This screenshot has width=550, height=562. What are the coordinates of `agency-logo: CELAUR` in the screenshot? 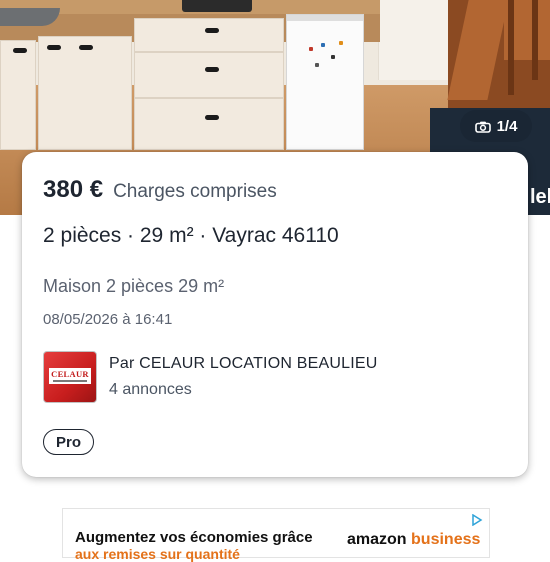 It's located at (70, 377).